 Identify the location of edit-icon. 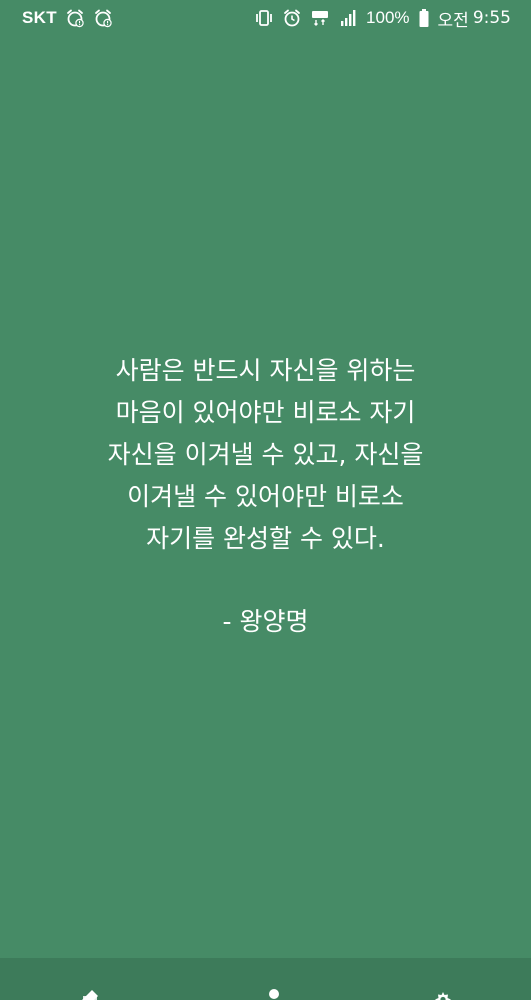
(89, 994).